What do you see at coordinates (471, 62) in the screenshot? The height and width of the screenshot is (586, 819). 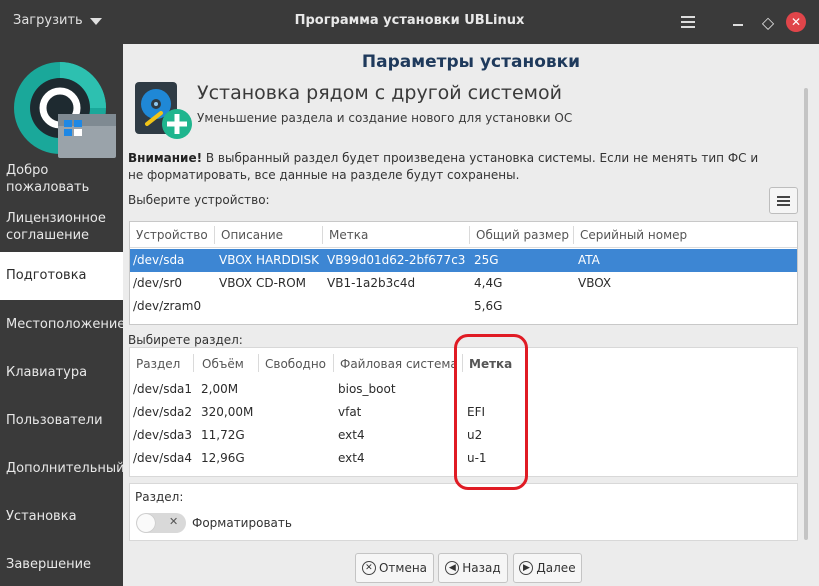 I see `page-title: Параметры установки` at bounding box center [471, 62].